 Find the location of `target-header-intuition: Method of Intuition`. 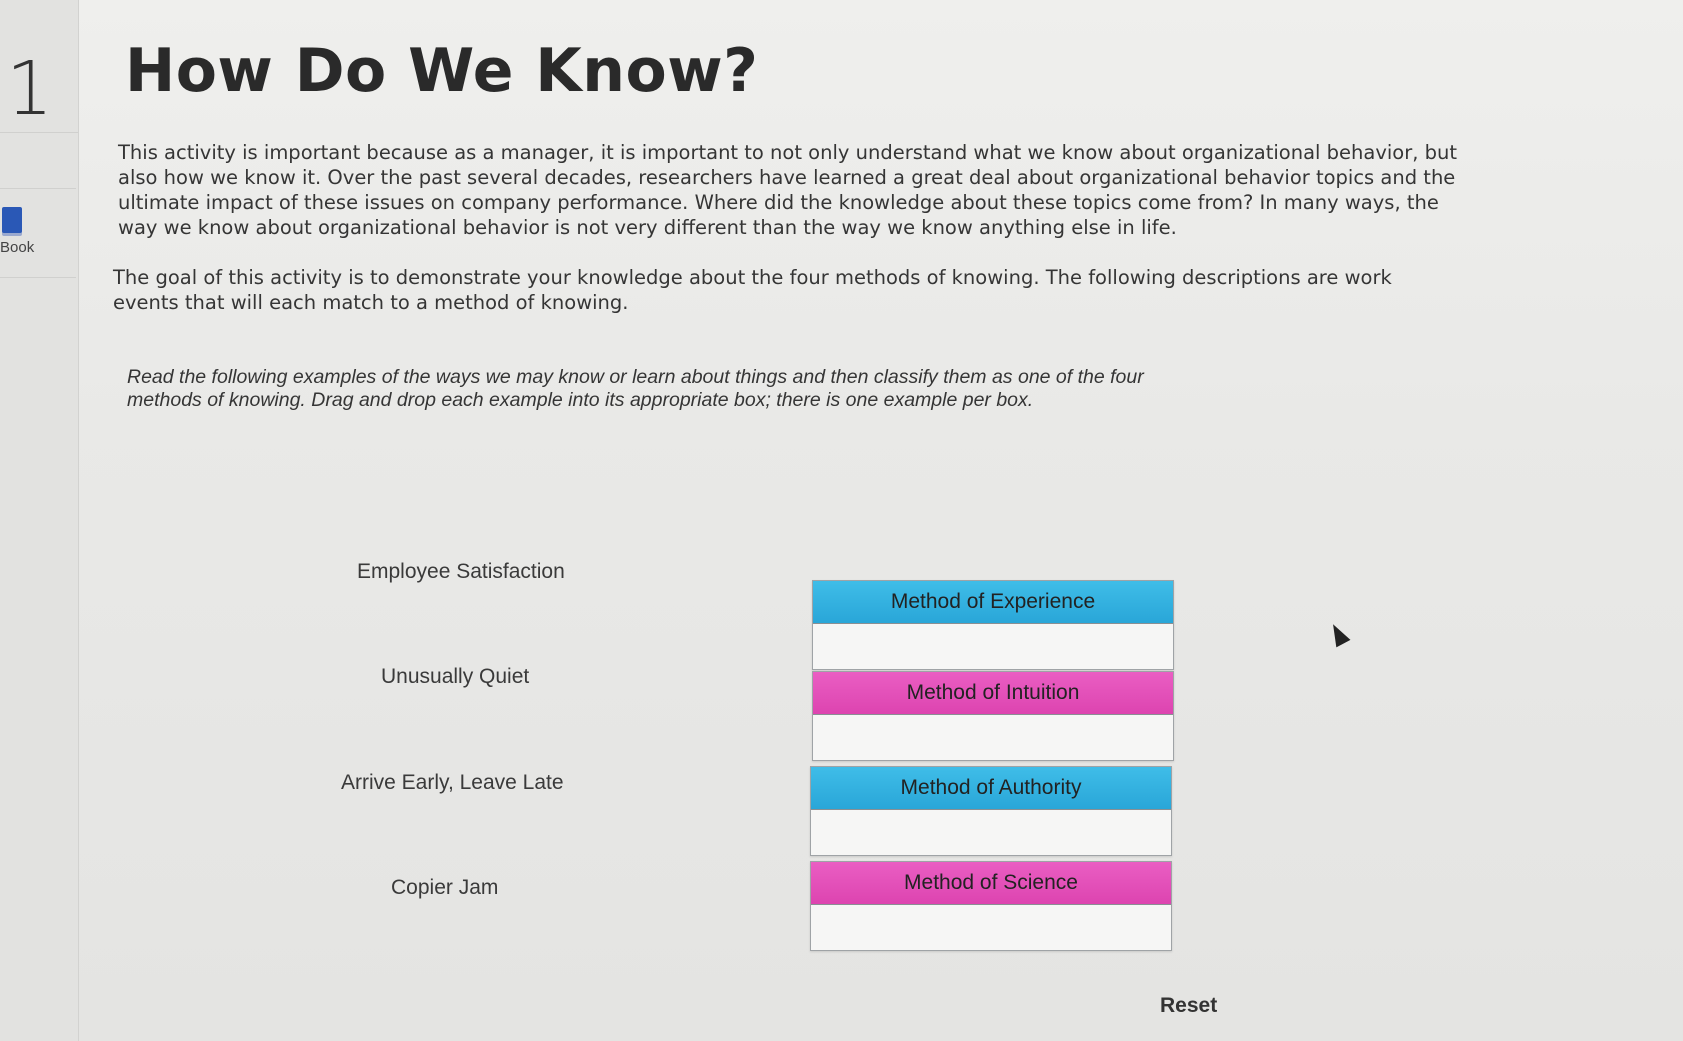

target-header-intuition: Method of Intuition is located at coordinates (993, 693).